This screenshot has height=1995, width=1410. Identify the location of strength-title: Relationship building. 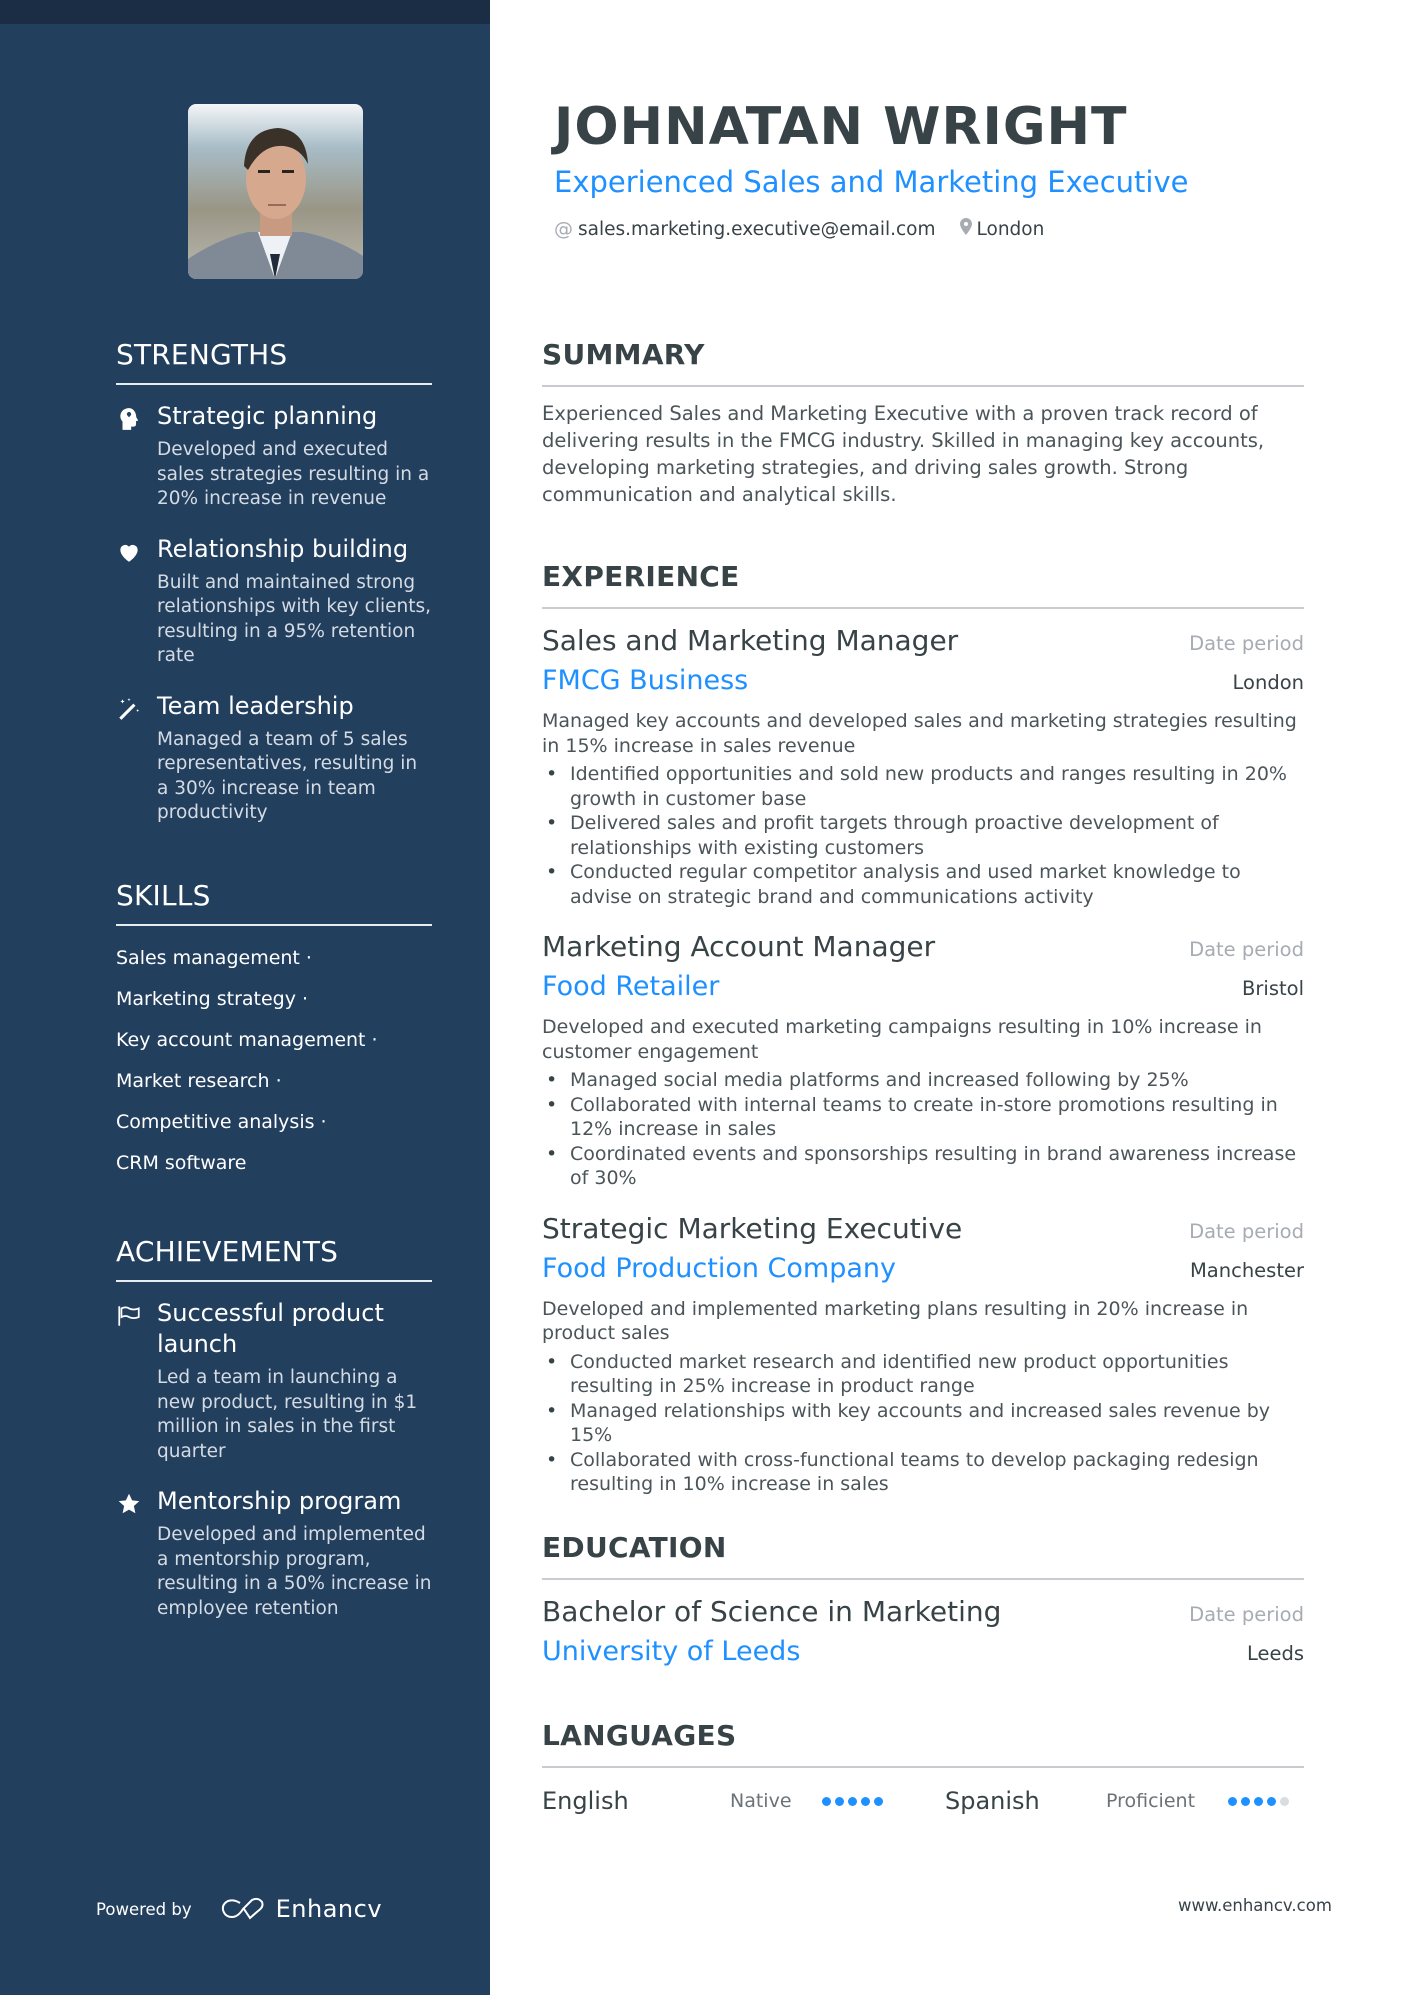
(283, 548).